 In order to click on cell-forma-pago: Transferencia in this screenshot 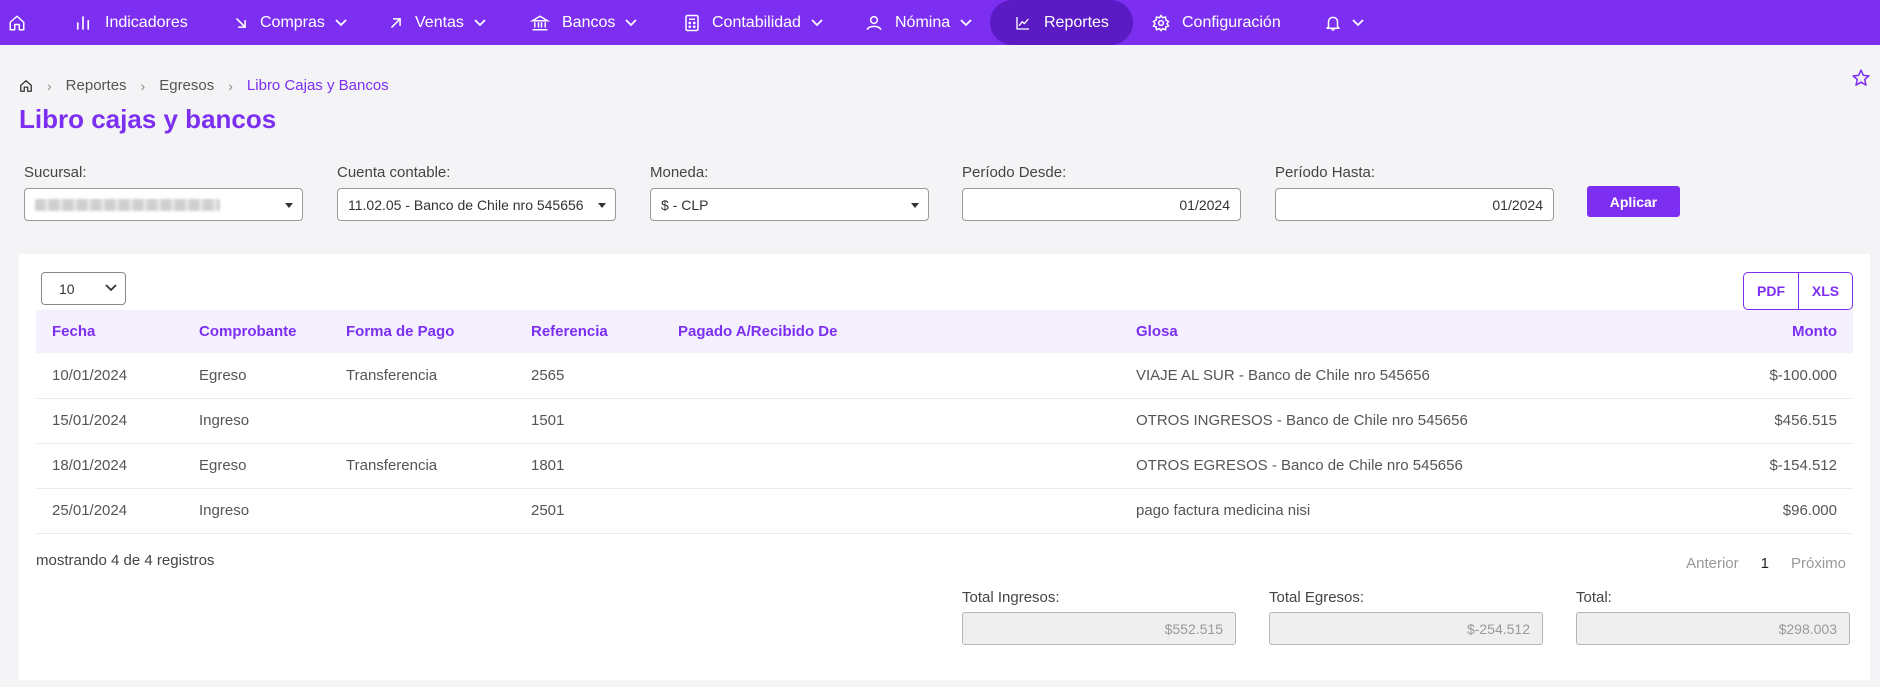, I will do `click(392, 375)`.